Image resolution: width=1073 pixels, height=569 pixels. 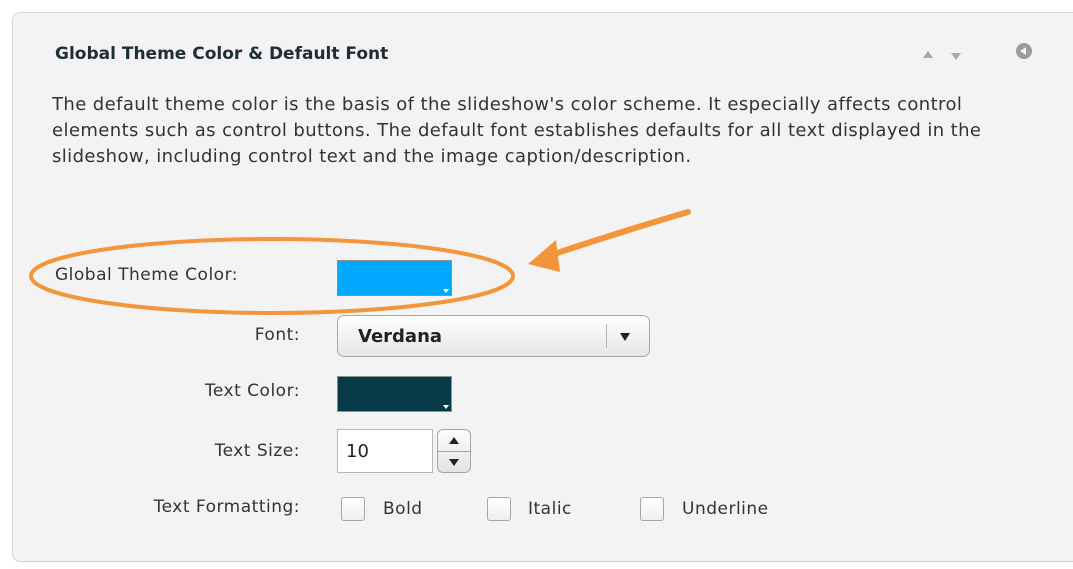 I want to click on italic-checkbox, so click(x=499, y=509).